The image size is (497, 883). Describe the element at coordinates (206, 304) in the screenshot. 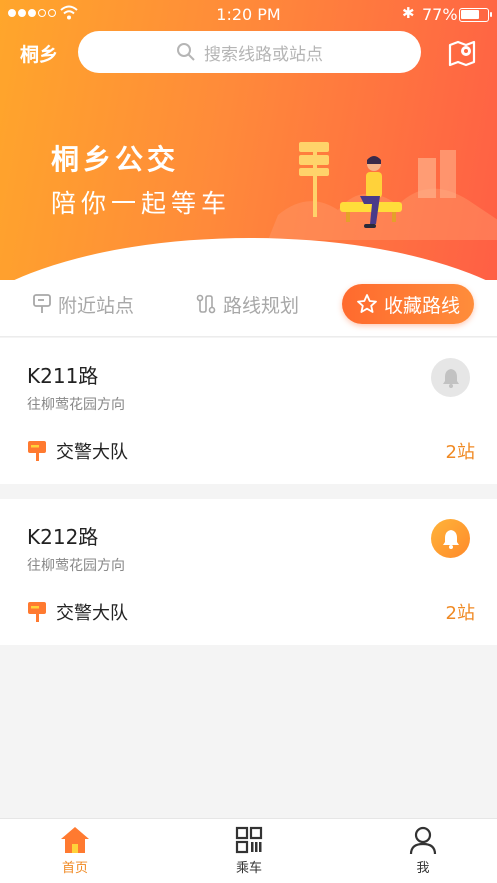

I see `route-icon` at that location.